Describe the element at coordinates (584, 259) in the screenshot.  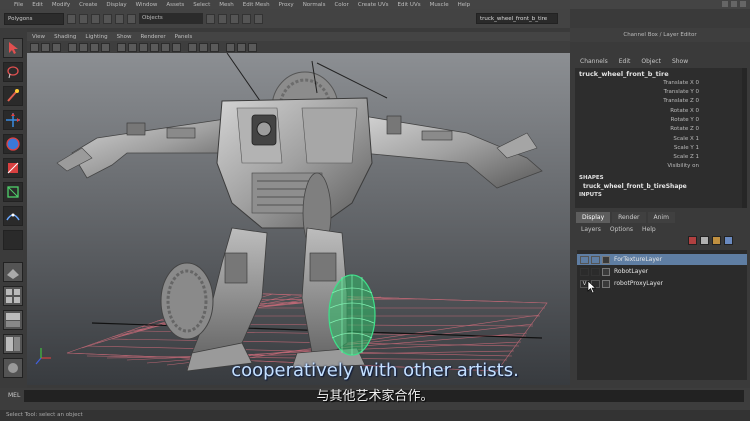
I see `layer-visibility-toggle` at that location.